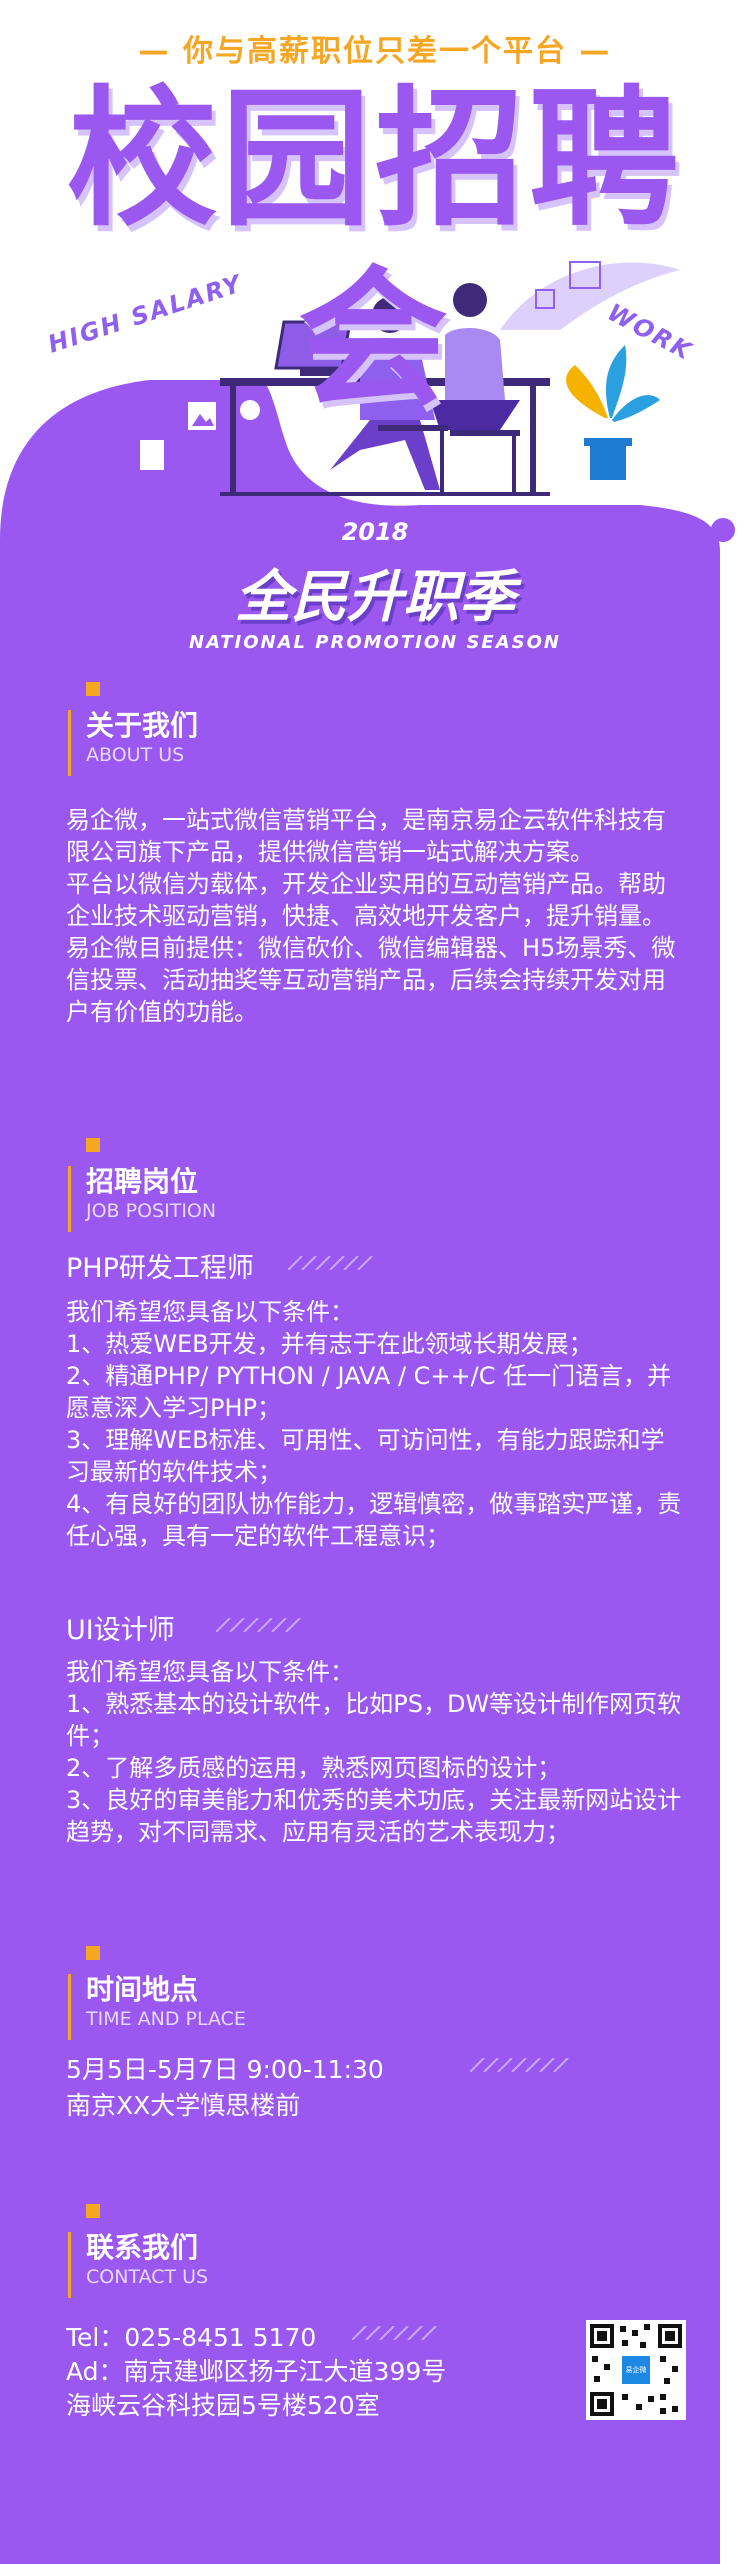 Image resolution: width=750 pixels, height=2564 pixels. What do you see at coordinates (374, 1720) in the screenshot?
I see `requirement-line: 1、熟悉基本的设计软件，比如PS，DW等设计制作网页软件；` at bounding box center [374, 1720].